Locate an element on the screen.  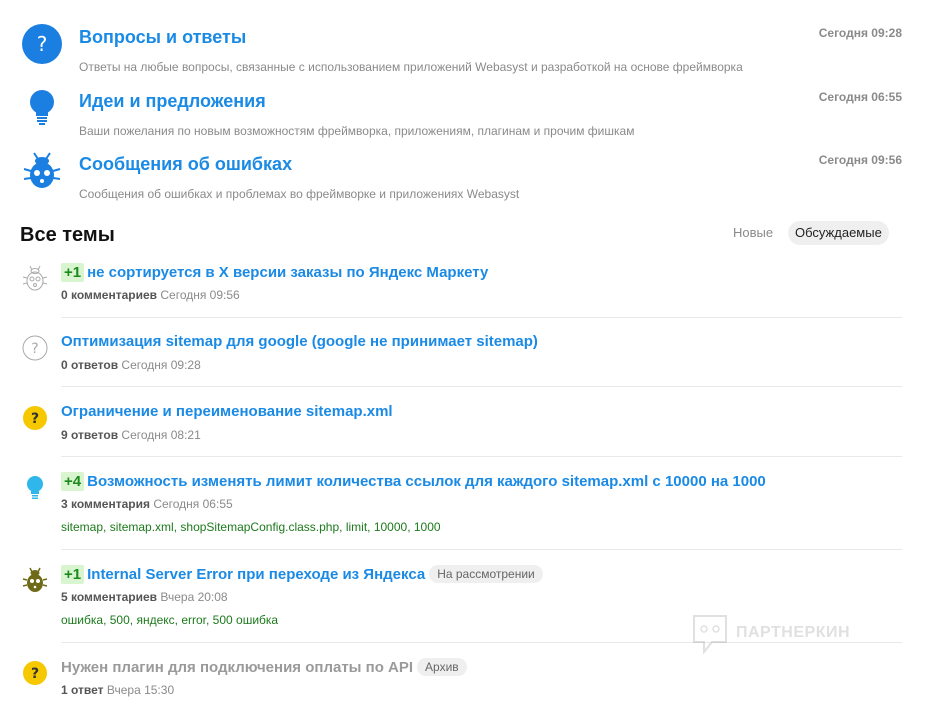
question-outline-icon: ? is located at coordinates (35, 348).